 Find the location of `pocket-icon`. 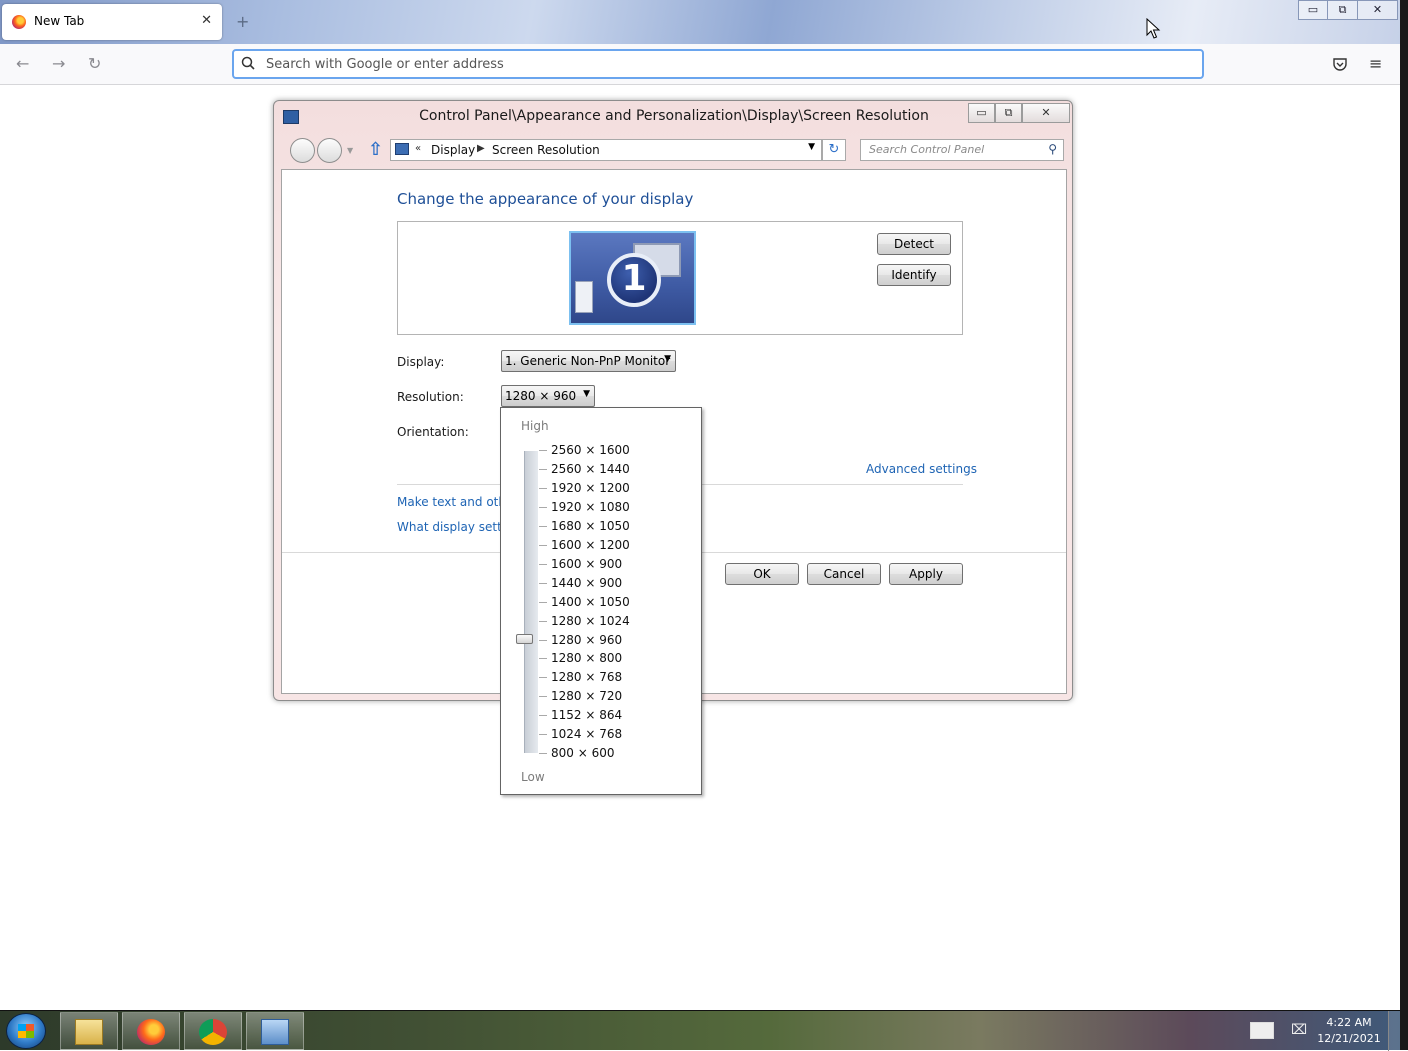

pocket-icon is located at coordinates (1340, 64).